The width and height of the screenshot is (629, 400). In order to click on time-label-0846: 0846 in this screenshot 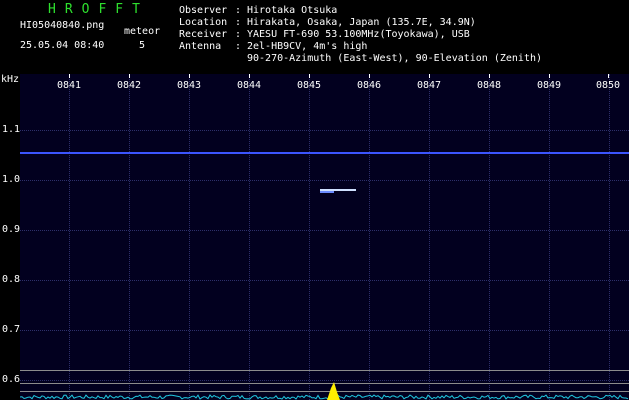, I will do `click(369, 85)`.